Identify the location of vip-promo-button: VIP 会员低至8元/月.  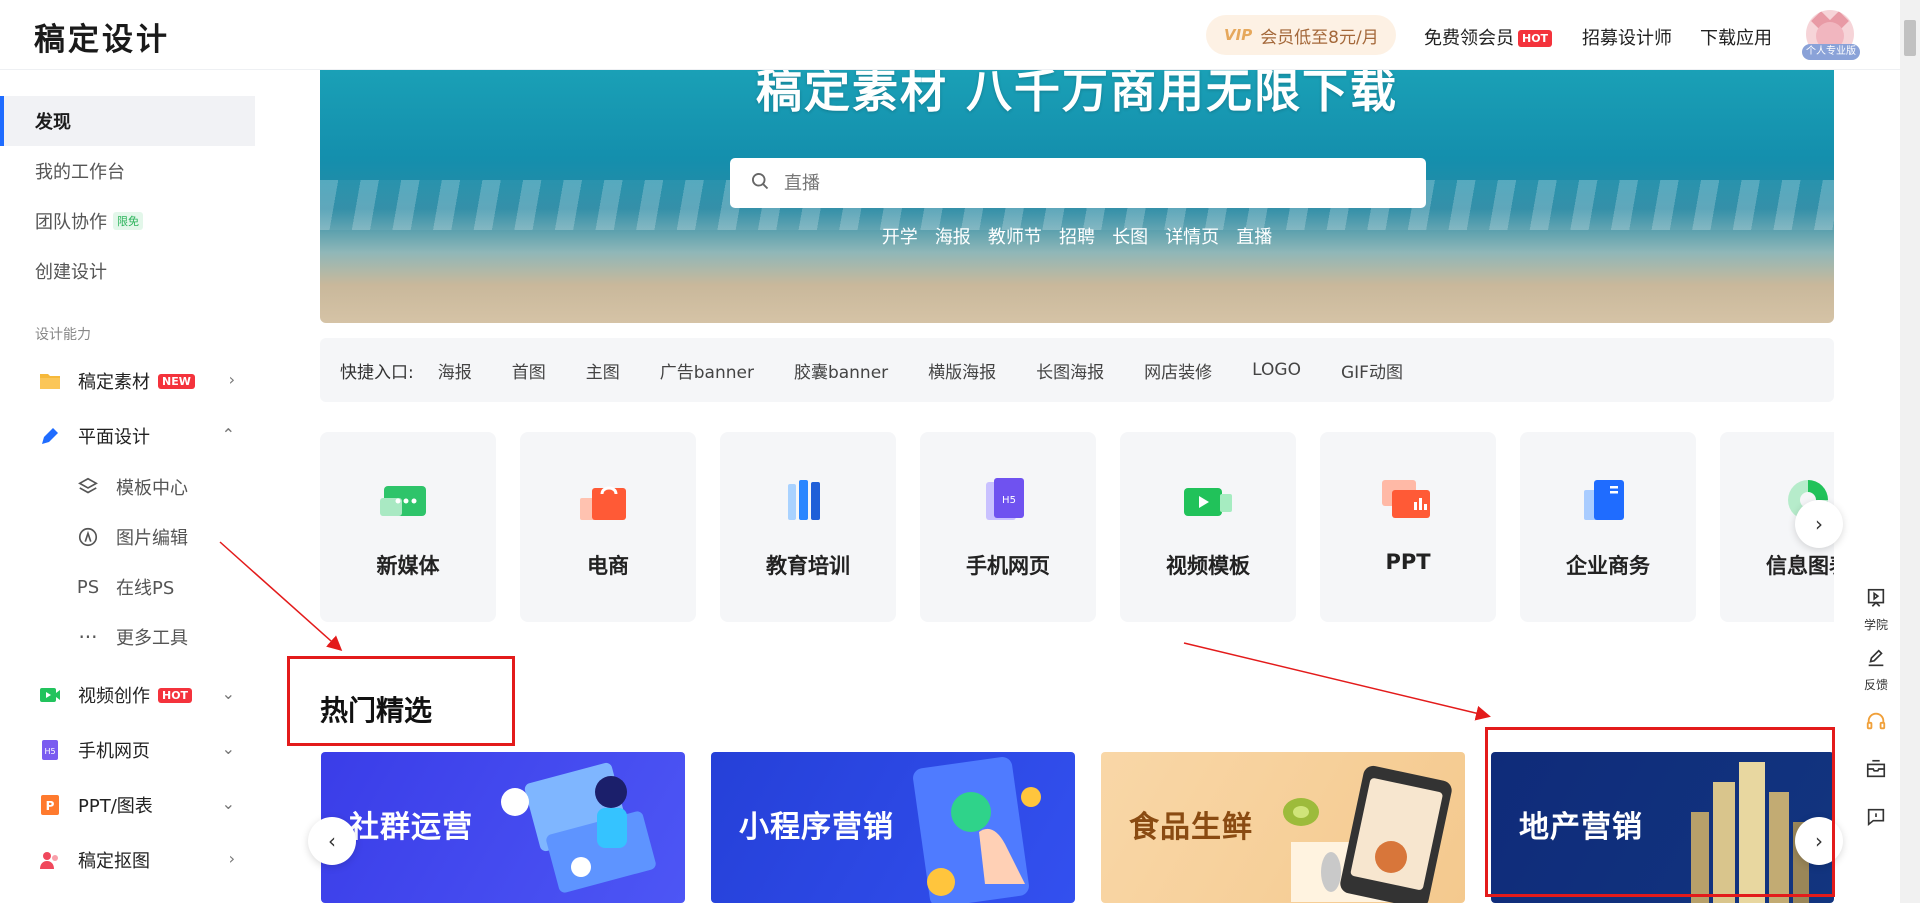
(1301, 35).